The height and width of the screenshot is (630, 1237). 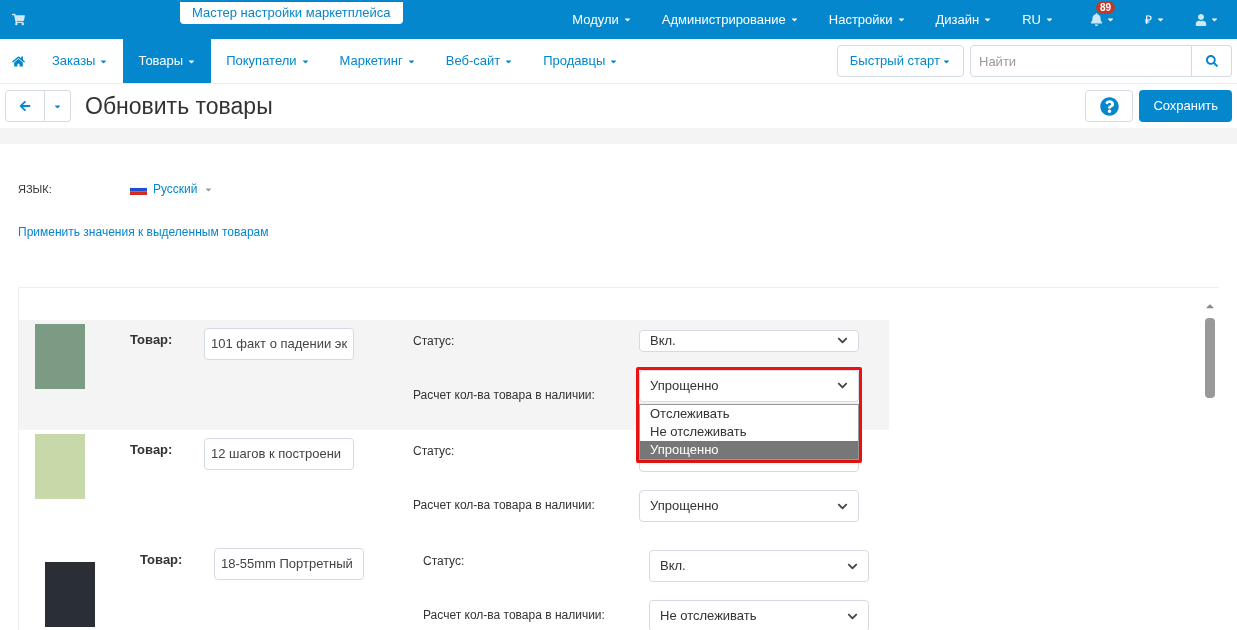 What do you see at coordinates (1201, 19) in the screenshot?
I see `user-icon` at bounding box center [1201, 19].